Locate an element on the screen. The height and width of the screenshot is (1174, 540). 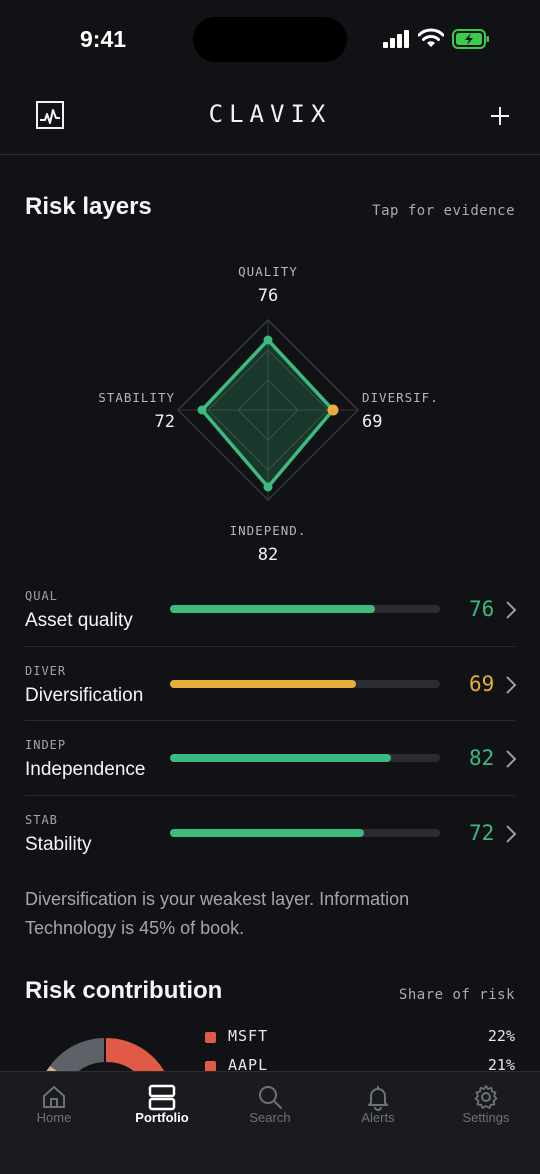
radar-point-diversification is located at coordinates (333, 410).